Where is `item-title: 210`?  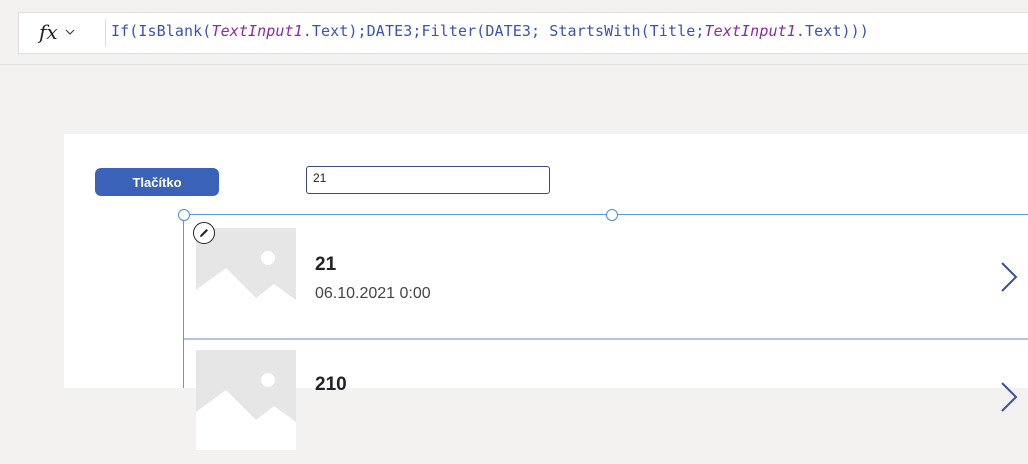
item-title: 210 is located at coordinates (331, 384).